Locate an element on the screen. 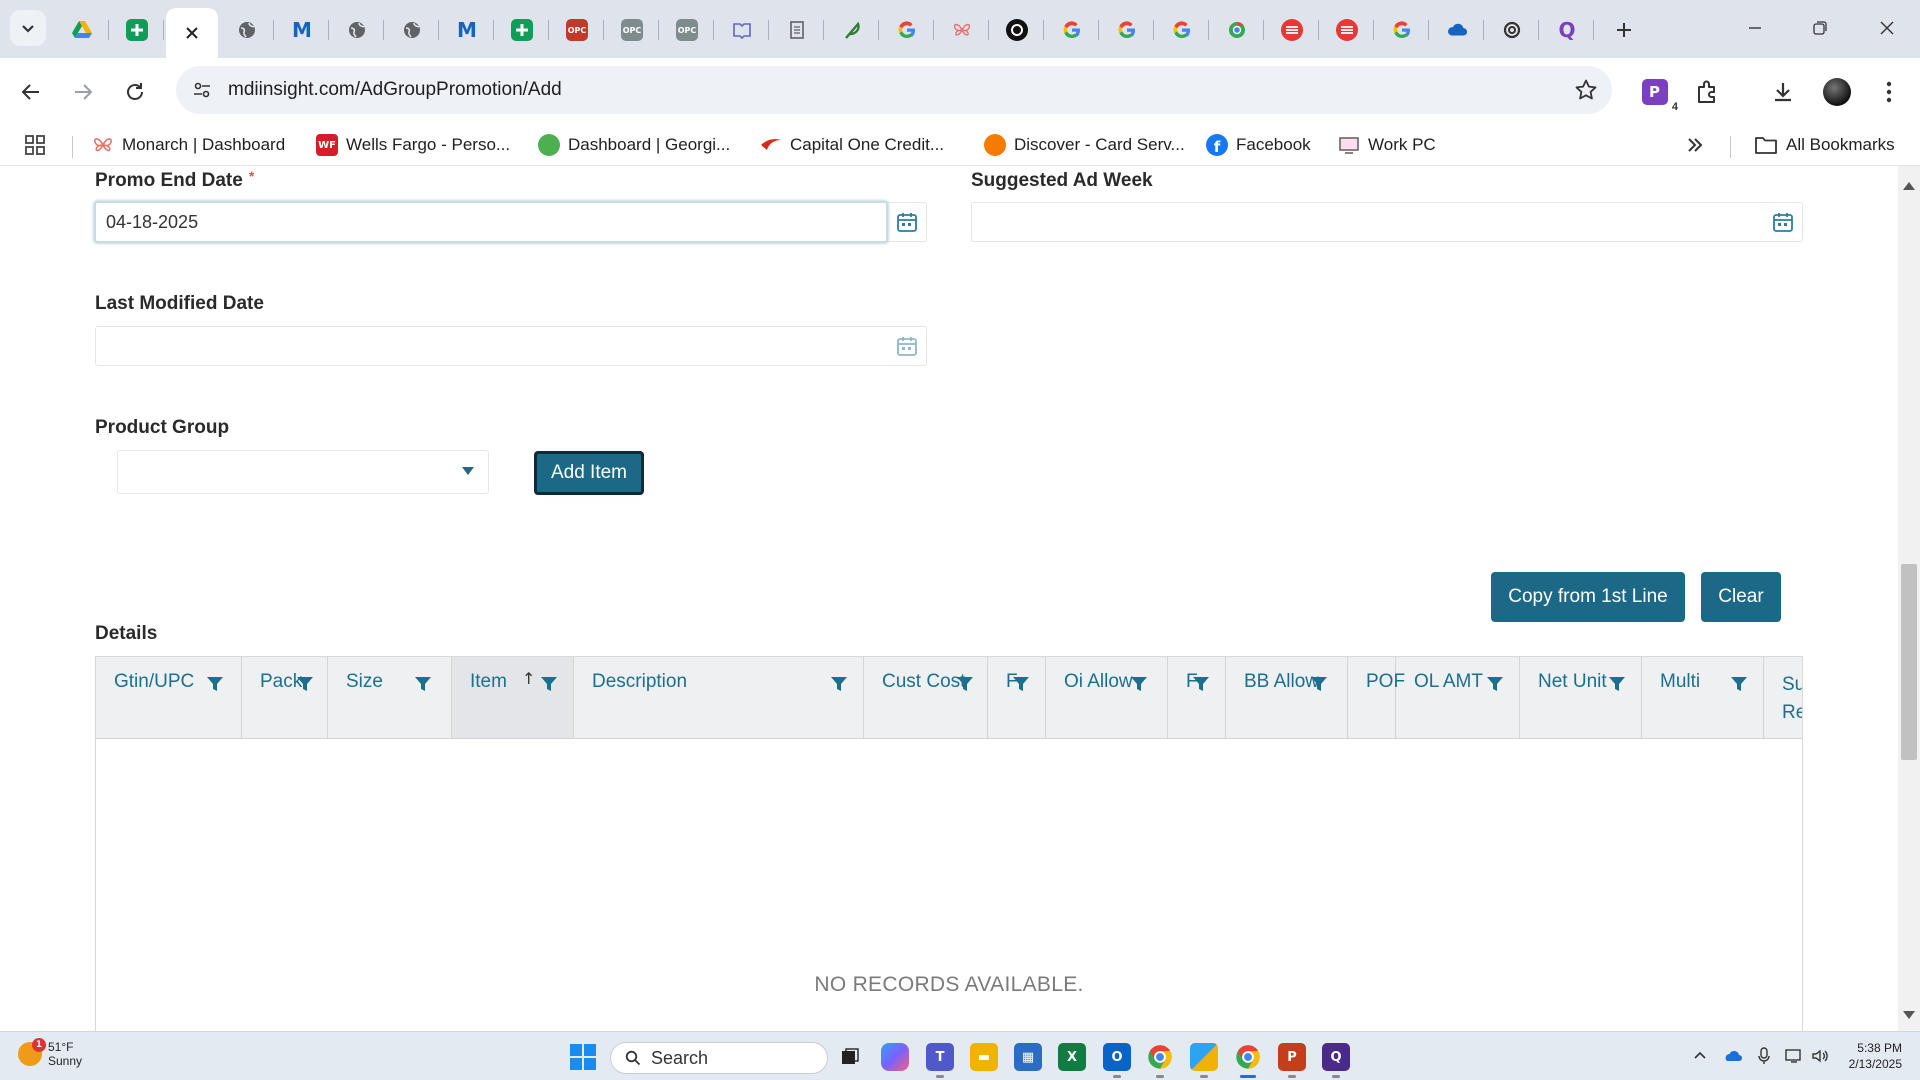 The height and width of the screenshot is (1080, 1920). extension-button: P 4 is located at coordinates (1658, 94).